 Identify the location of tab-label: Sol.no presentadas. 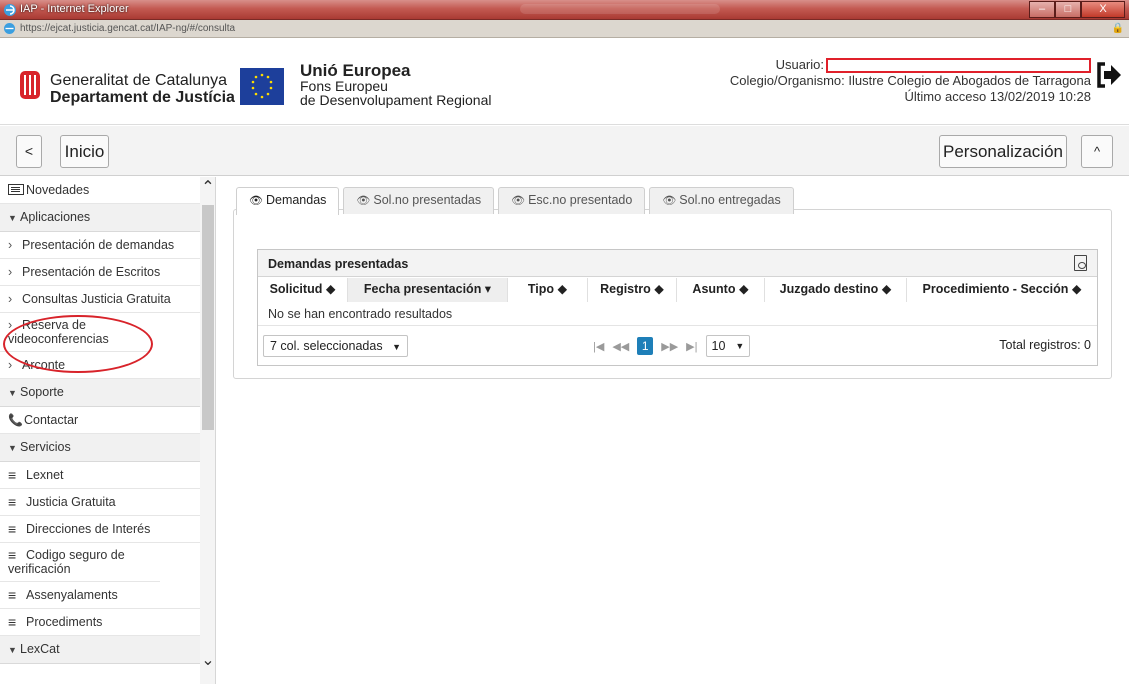
(427, 200).